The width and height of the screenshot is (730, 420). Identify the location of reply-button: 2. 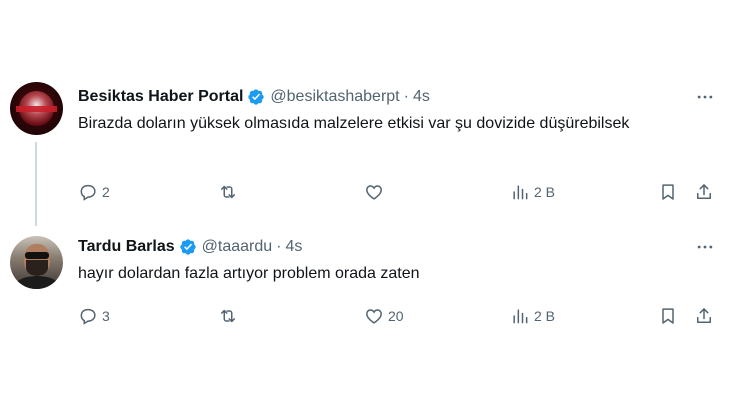
(94, 192).